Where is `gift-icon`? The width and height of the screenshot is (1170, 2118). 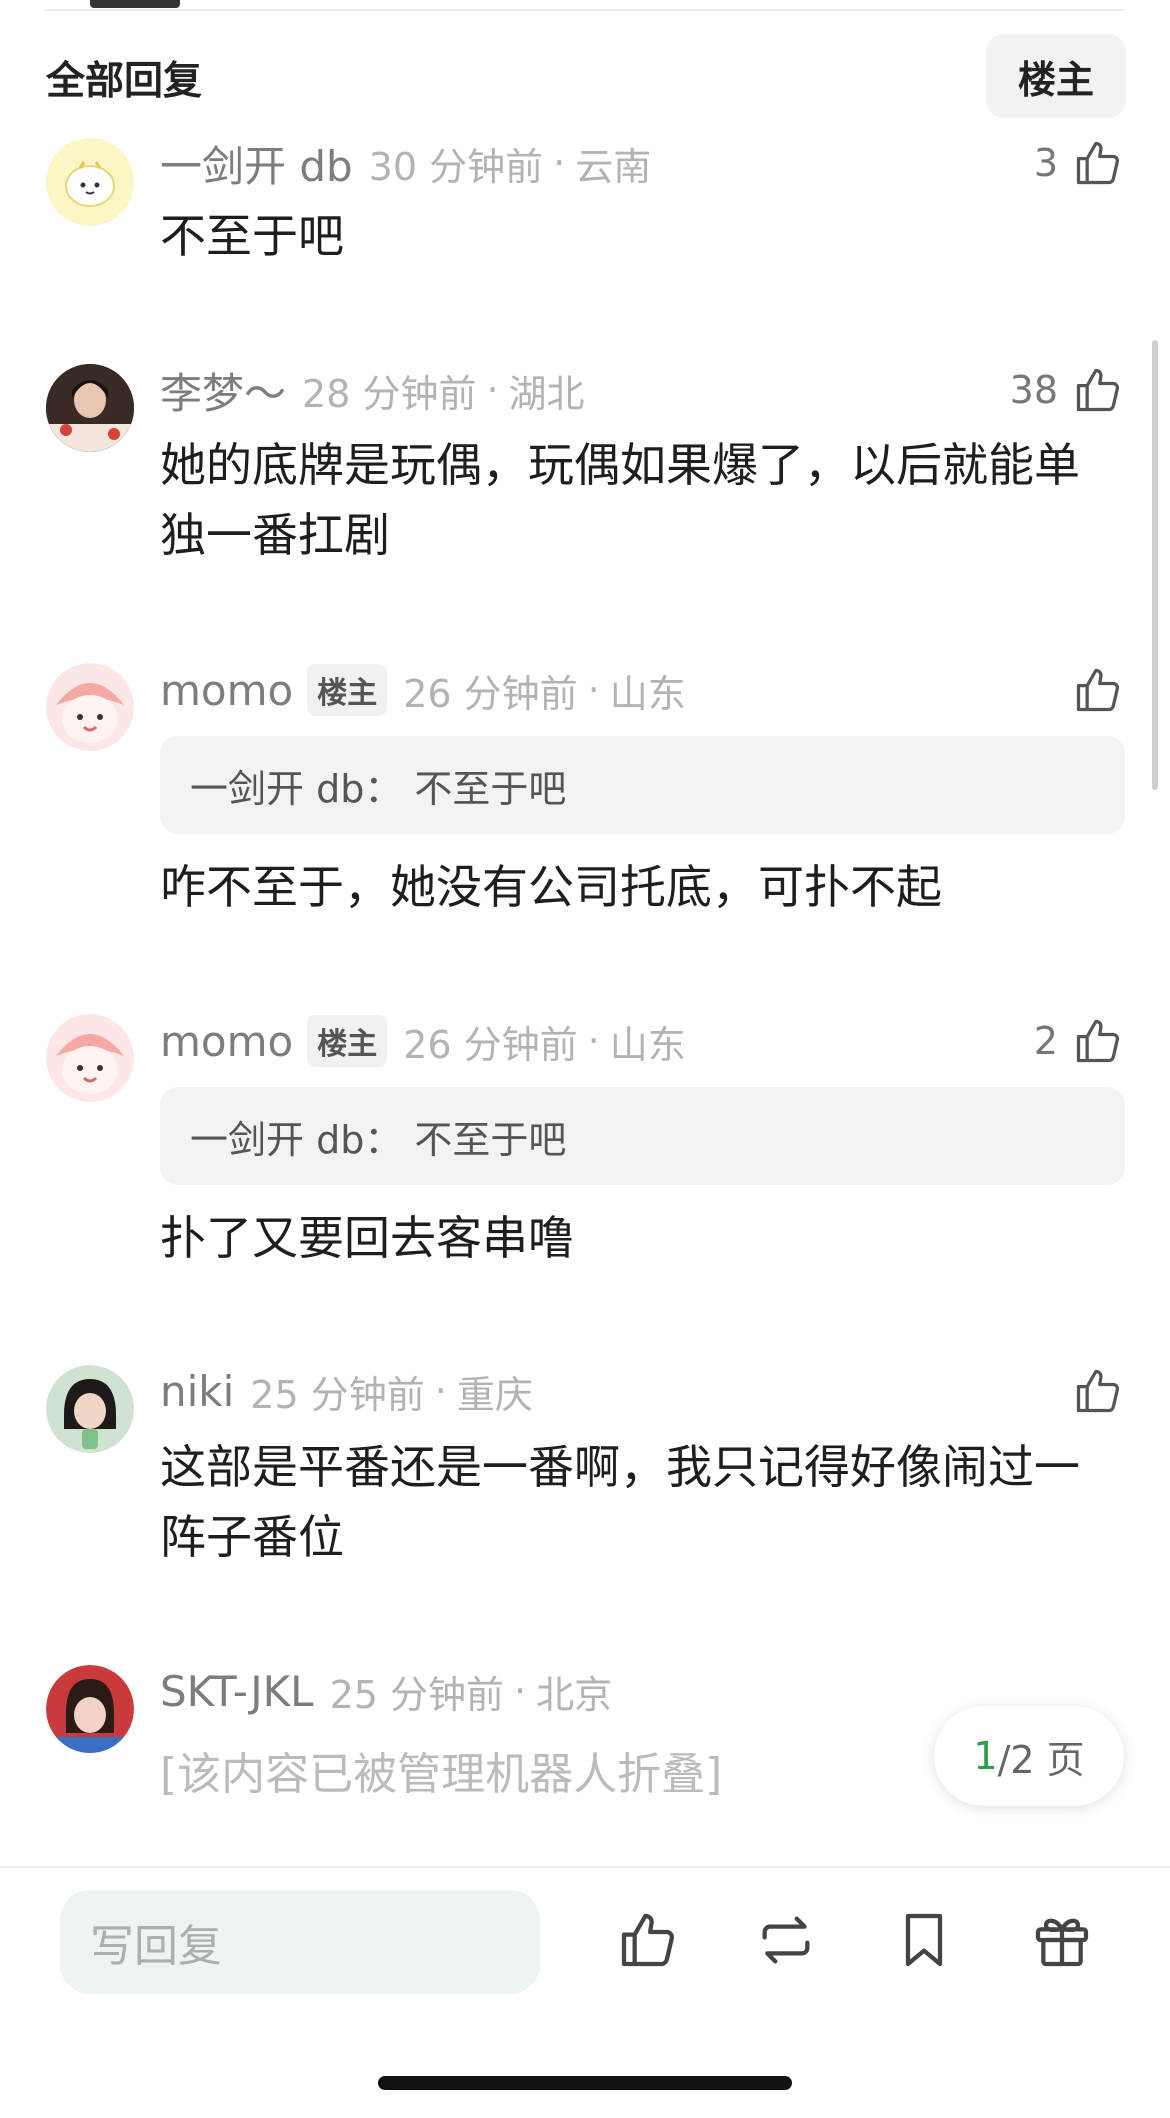 gift-icon is located at coordinates (1062, 1940).